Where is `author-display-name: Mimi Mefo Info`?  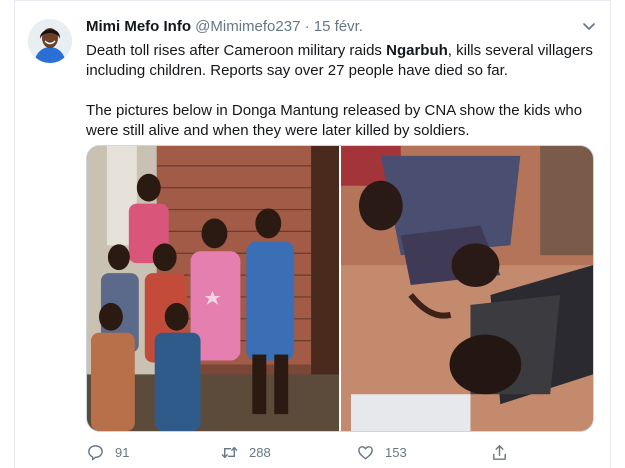
author-display-name: Mimi Mefo Info is located at coordinates (138, 26).